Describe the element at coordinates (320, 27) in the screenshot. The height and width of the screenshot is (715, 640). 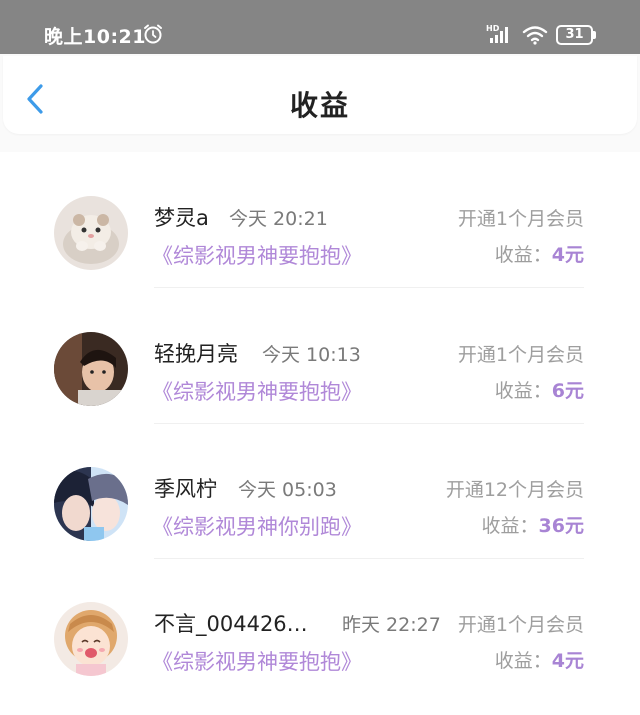
I see `status-bar: 晚上10:21 HD 31` at that location.